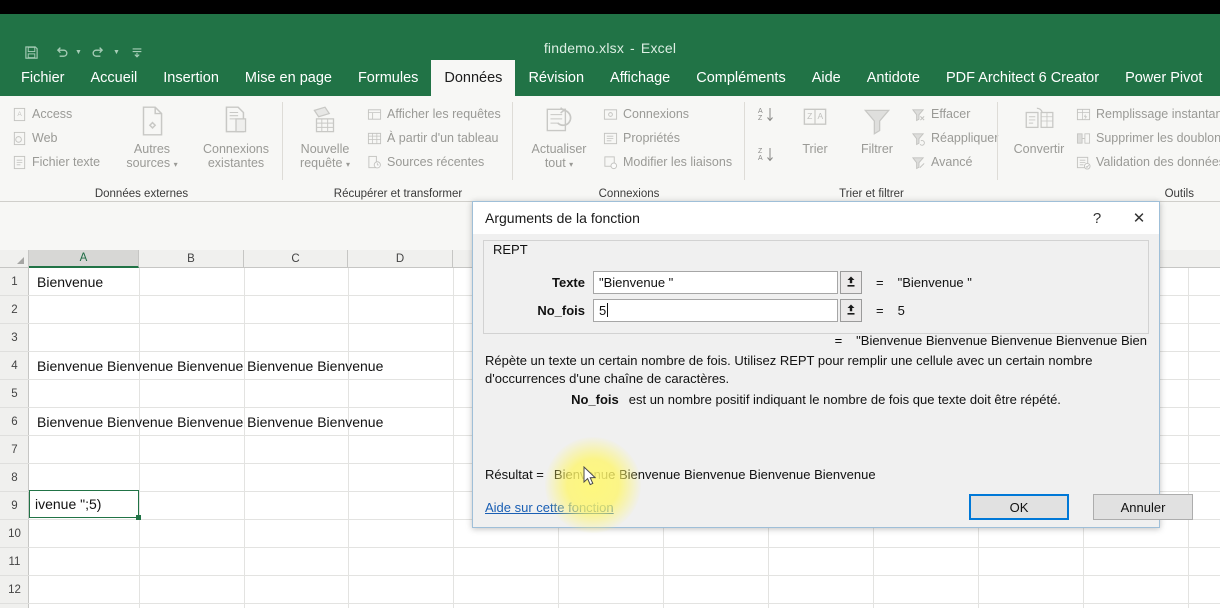 This screenshot has height=608, width=1220. I want to click on ribbon-item-connexions-existantes: Connexions existantes, so click(236, 135).